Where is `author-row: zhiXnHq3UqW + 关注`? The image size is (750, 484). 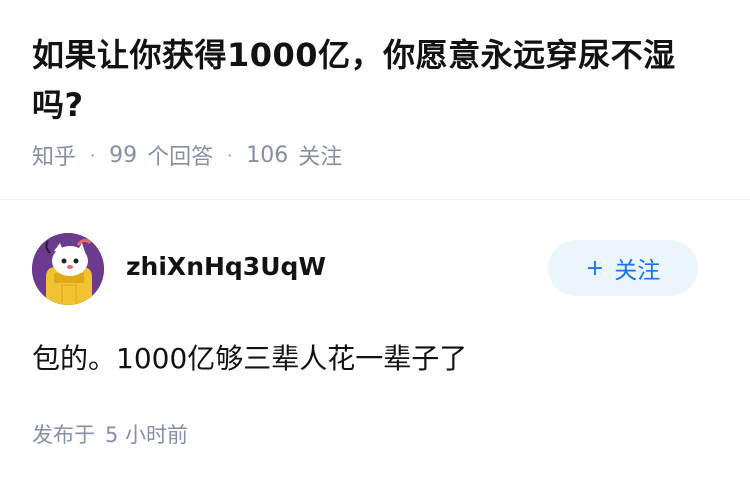
author-row: zhiXnHq3UqW + 关注 is located at coordinates (375, 269).